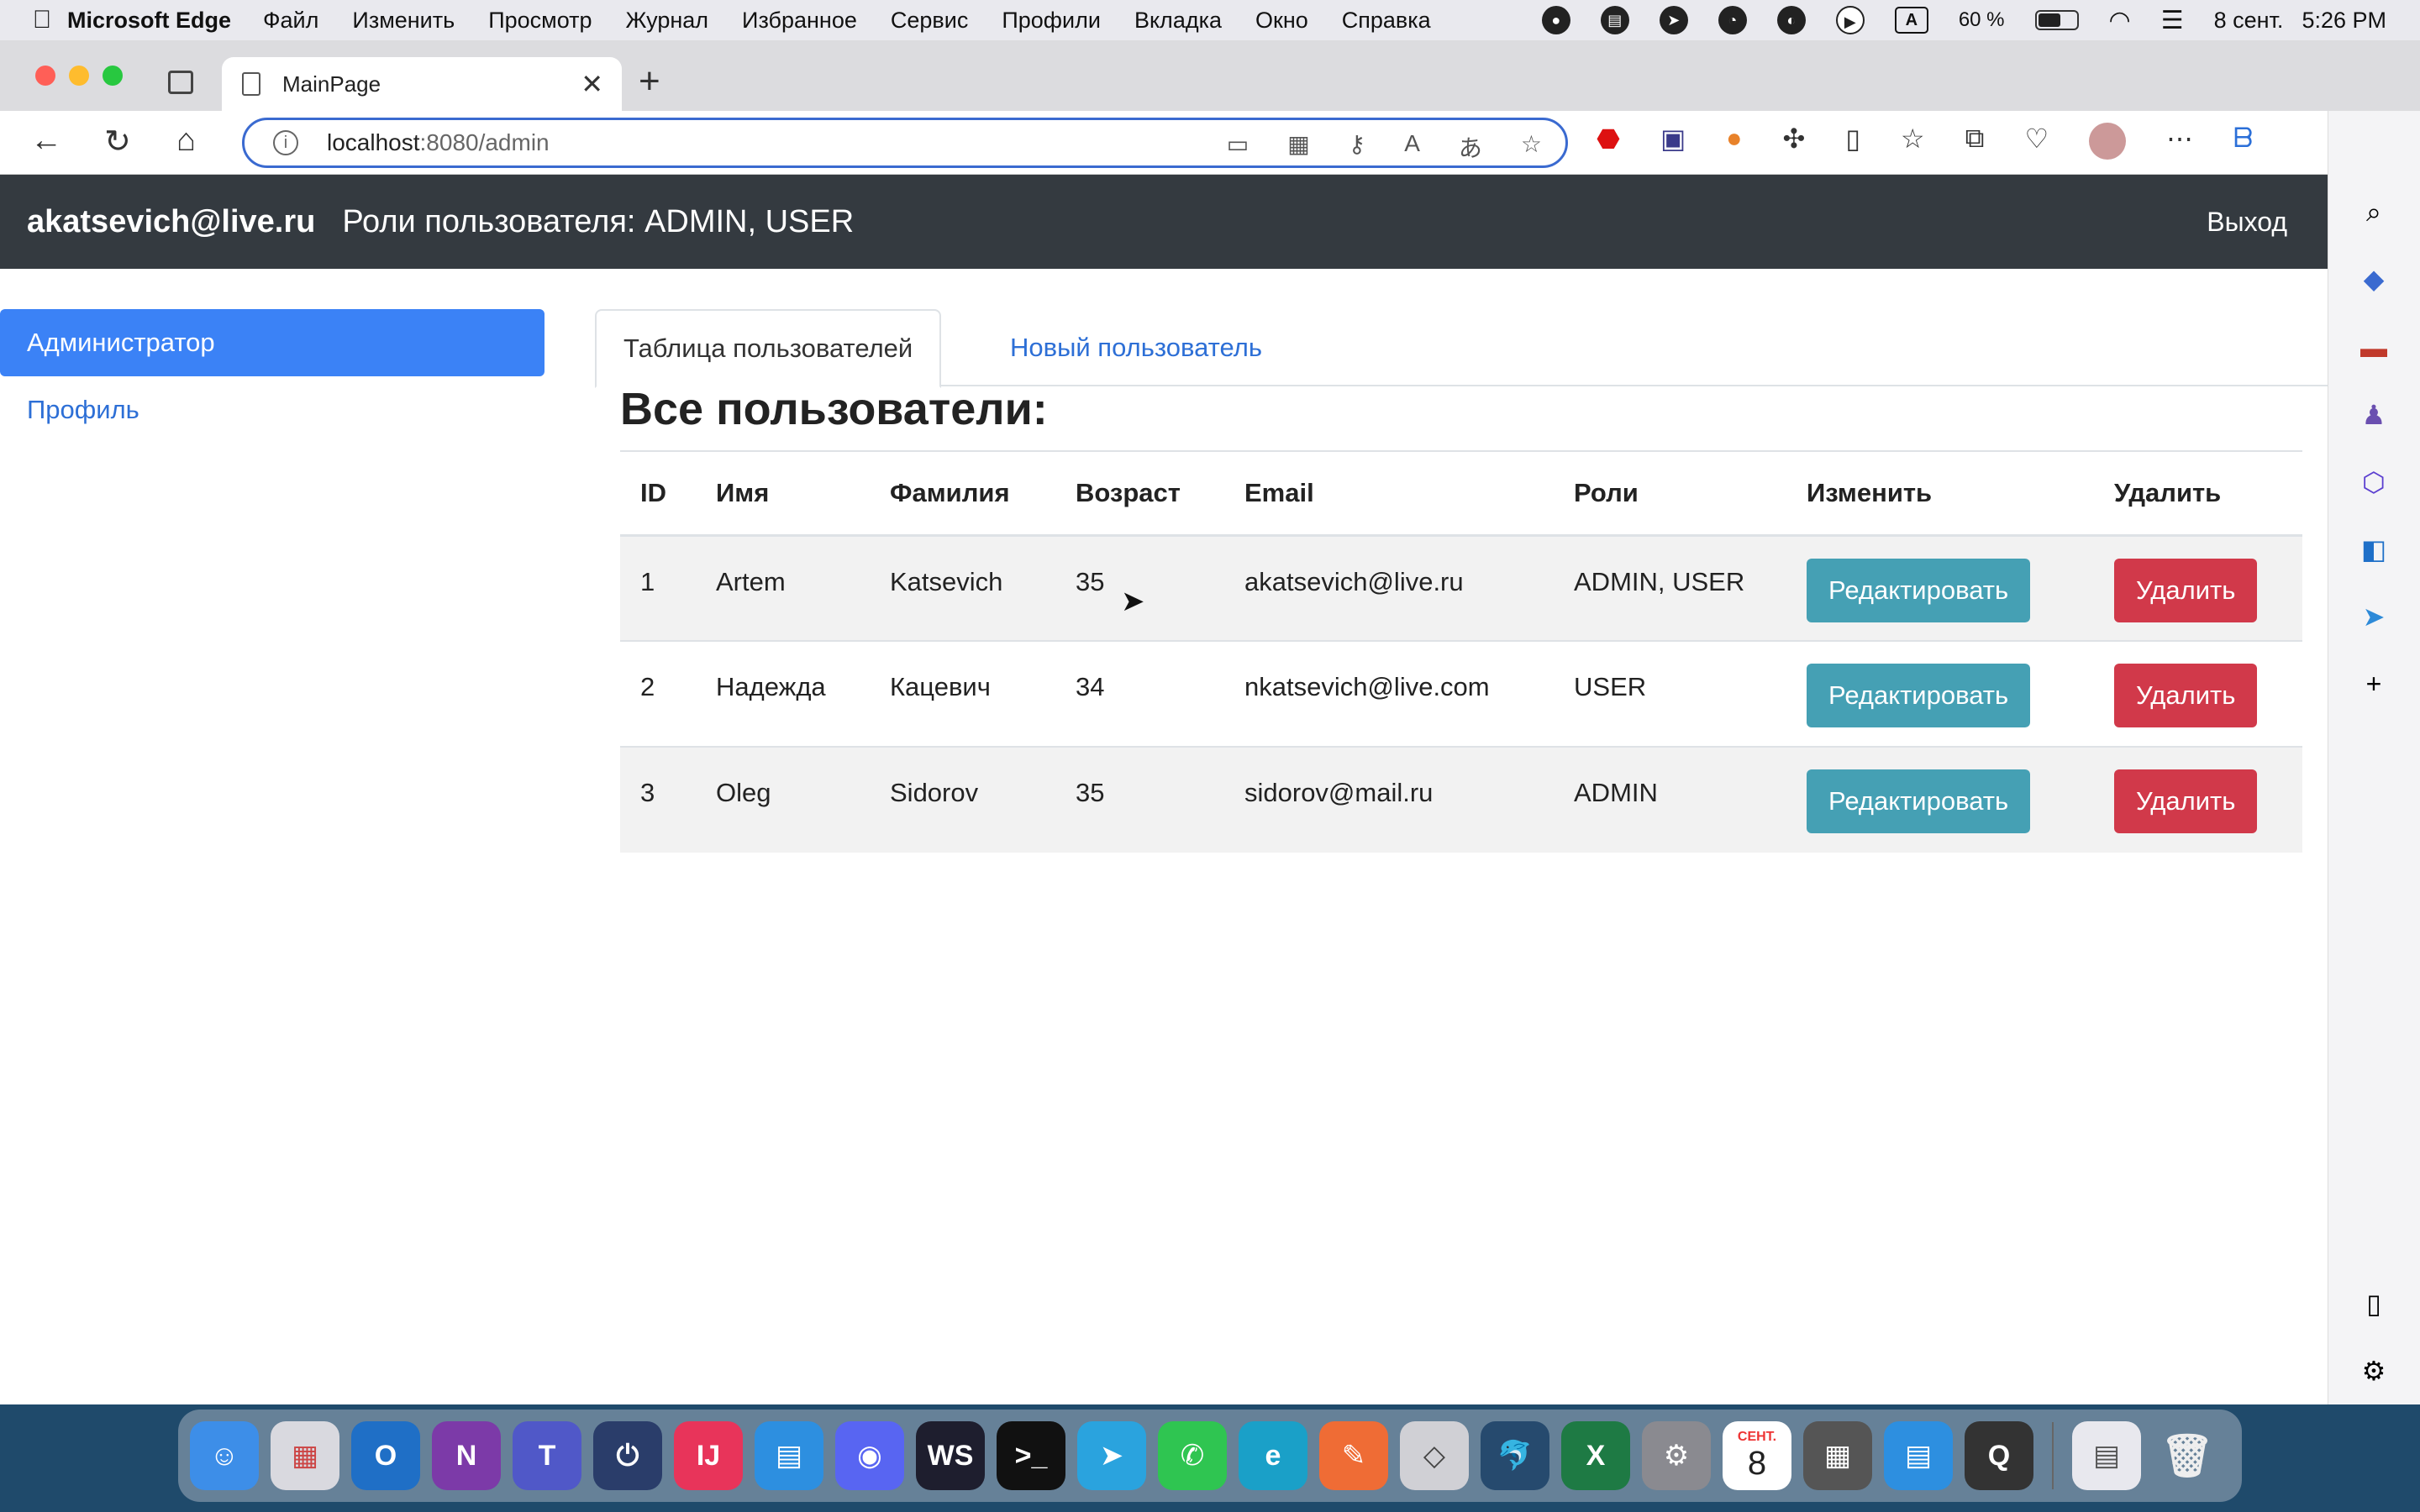 This screenshot has width=2420, height=1512. I want to click on postman-icon: ✎, so click(1353, 1455).